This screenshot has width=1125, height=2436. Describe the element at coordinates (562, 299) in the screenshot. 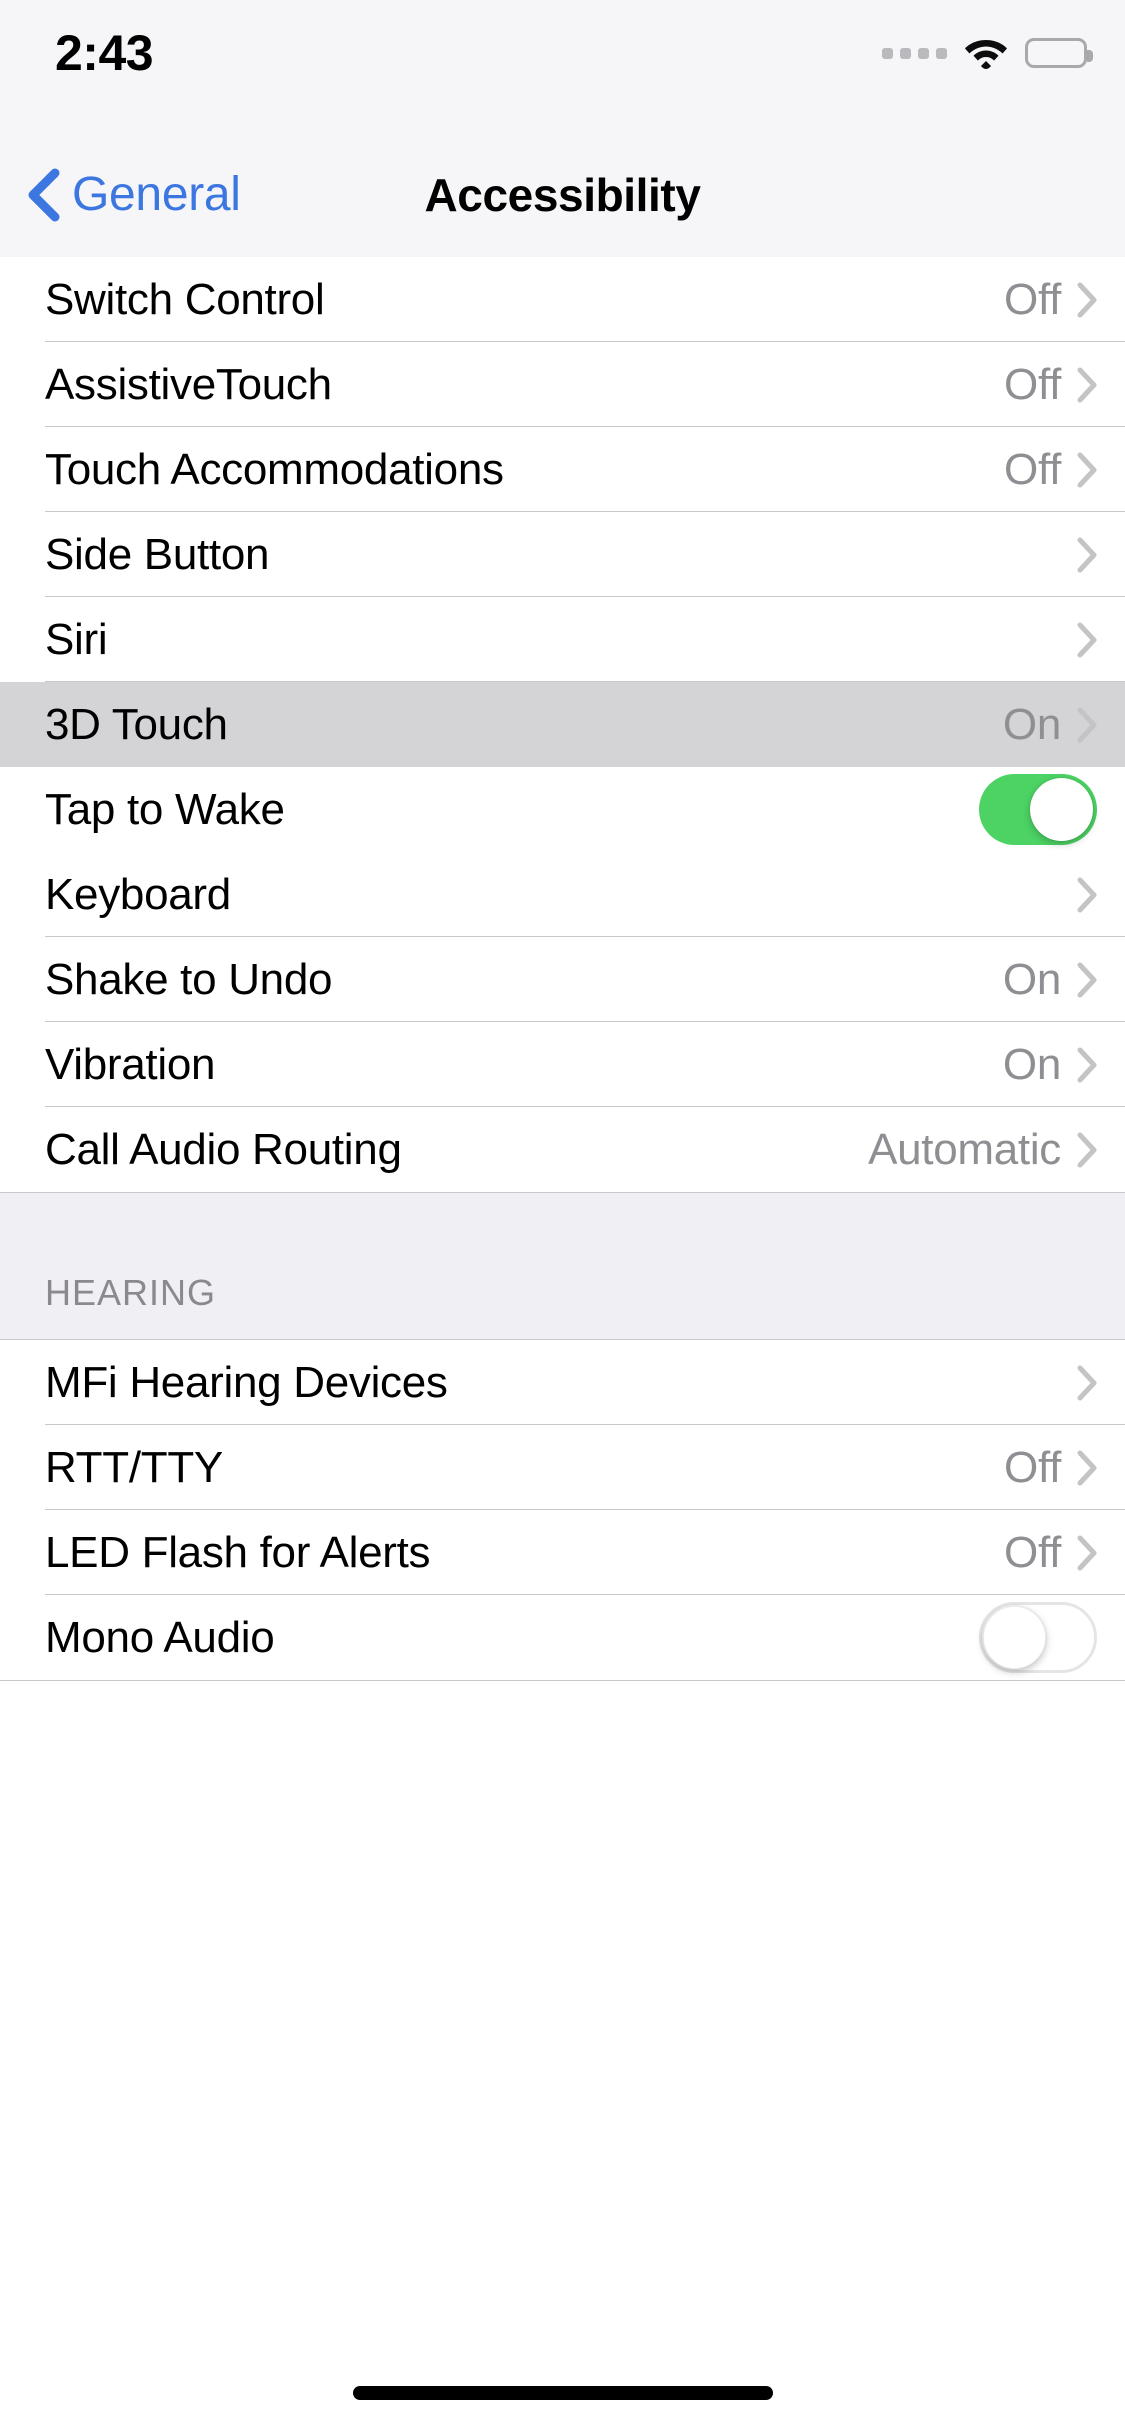

I see `list-item-switch-control: Switch Control Off` at that location.